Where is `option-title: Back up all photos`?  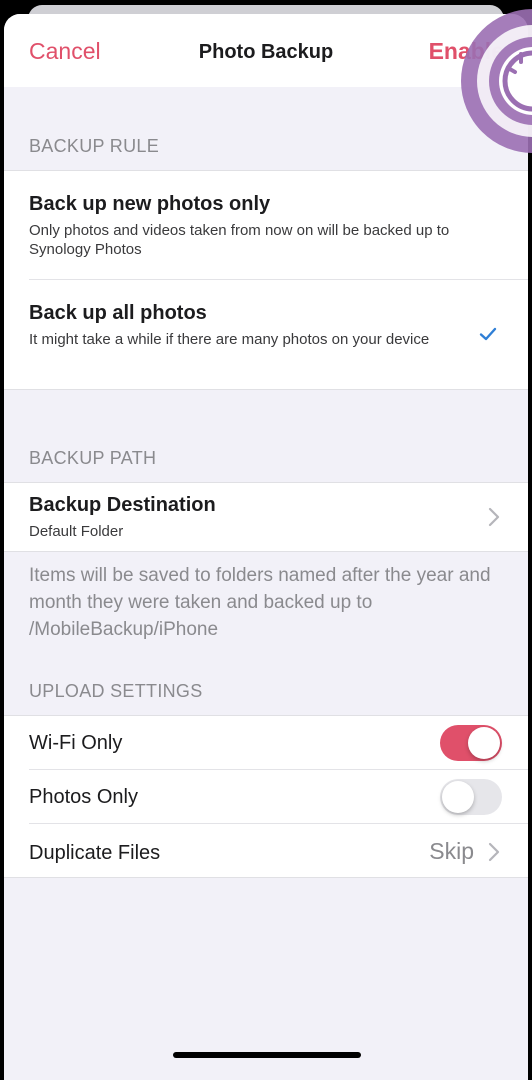
option-title: Back up all photos is located at coordinates (118, 313).